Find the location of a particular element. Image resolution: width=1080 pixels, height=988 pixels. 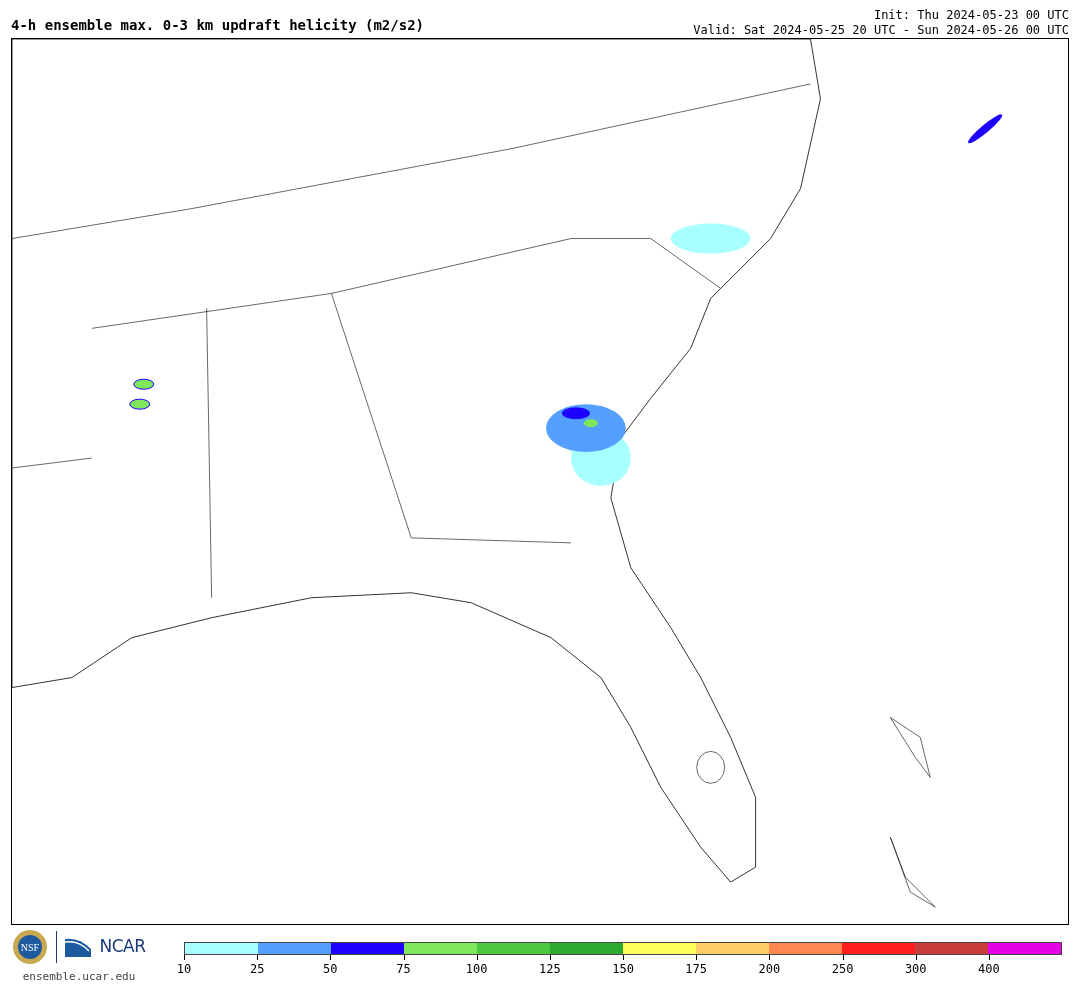

tick-label: 125 is located at coordinates (550, 969).